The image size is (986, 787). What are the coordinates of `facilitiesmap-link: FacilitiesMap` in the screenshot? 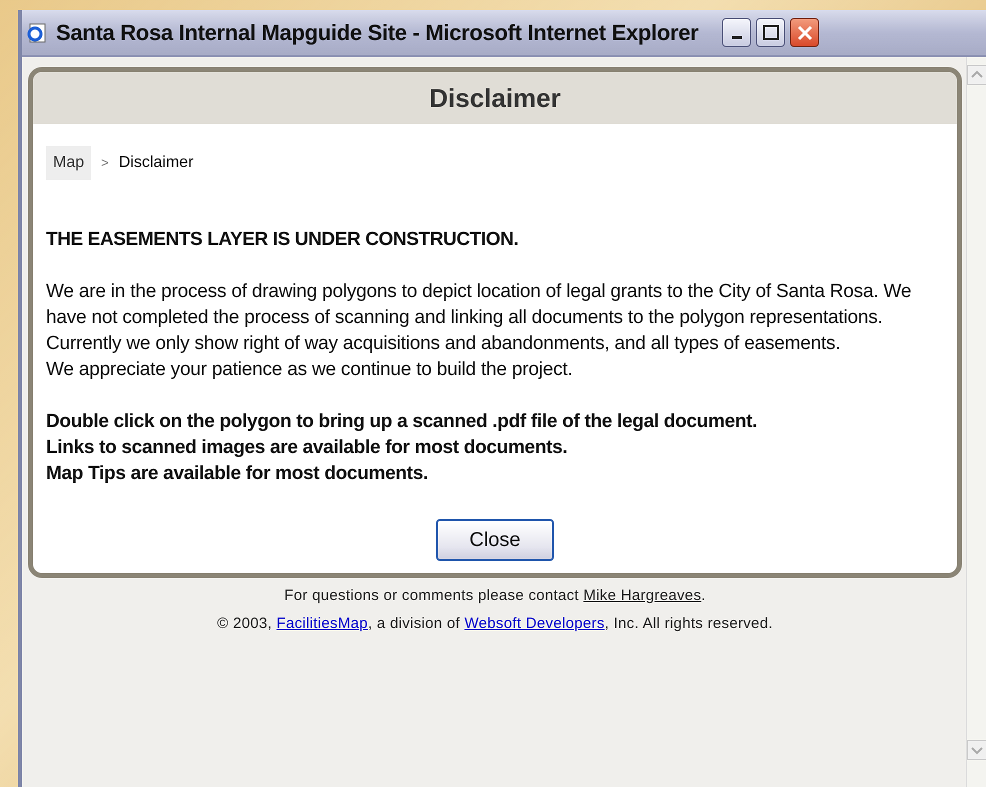 It's located at (322, 623).